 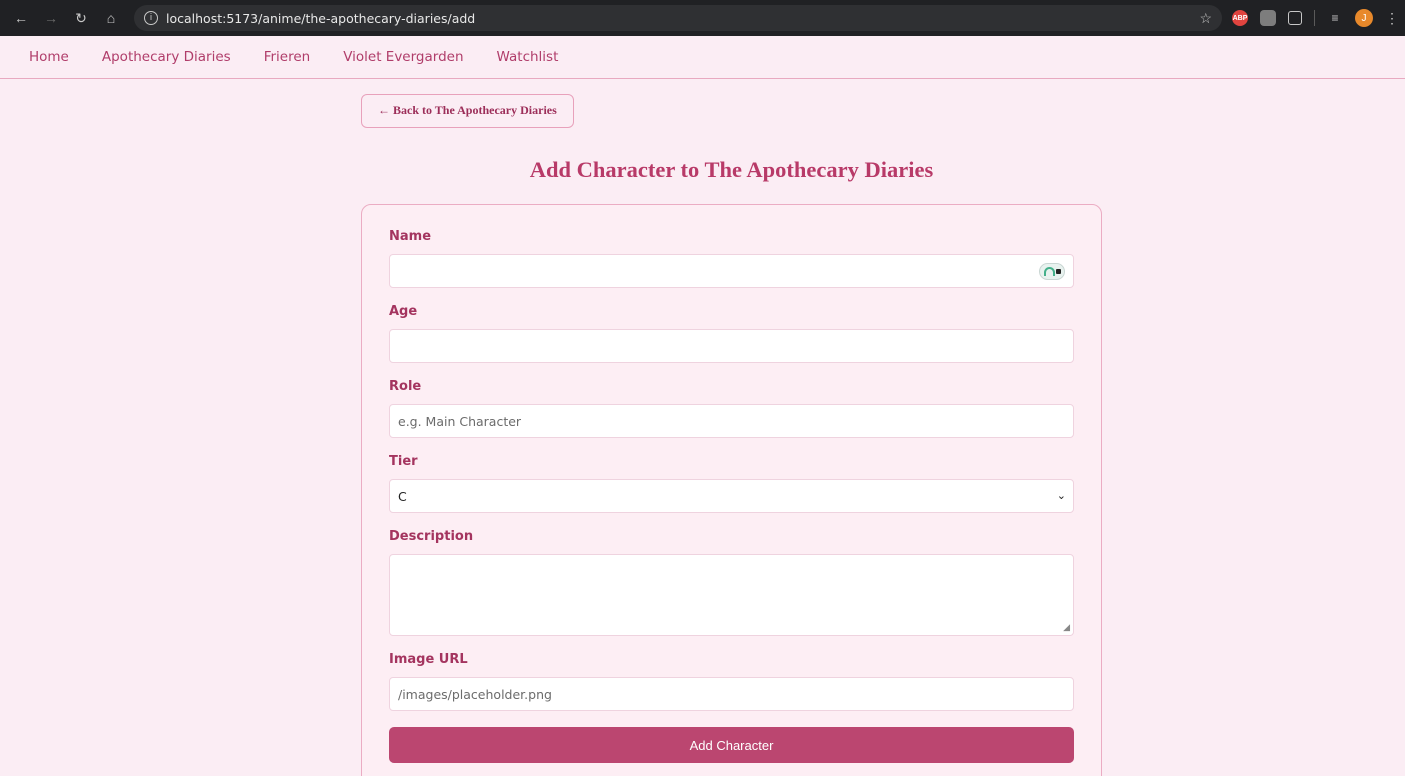 I want to click on image-url-value: /images/placeholder.png, so click(x=475, y=694).